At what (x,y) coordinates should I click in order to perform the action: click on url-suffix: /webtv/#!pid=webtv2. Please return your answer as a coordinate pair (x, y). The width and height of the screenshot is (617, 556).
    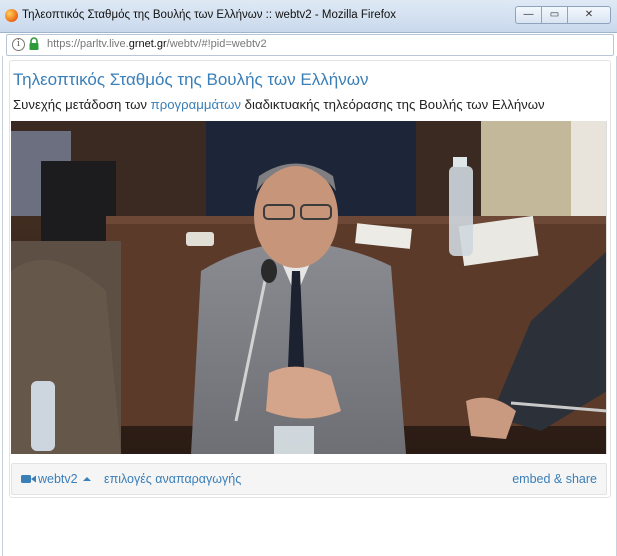
    Looking at the image, I should click on (216, 44).